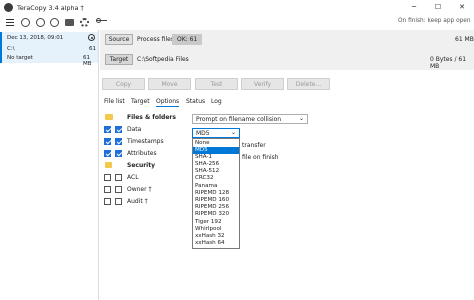  I want to click on job-size: 61 MB, so click(87, 61).